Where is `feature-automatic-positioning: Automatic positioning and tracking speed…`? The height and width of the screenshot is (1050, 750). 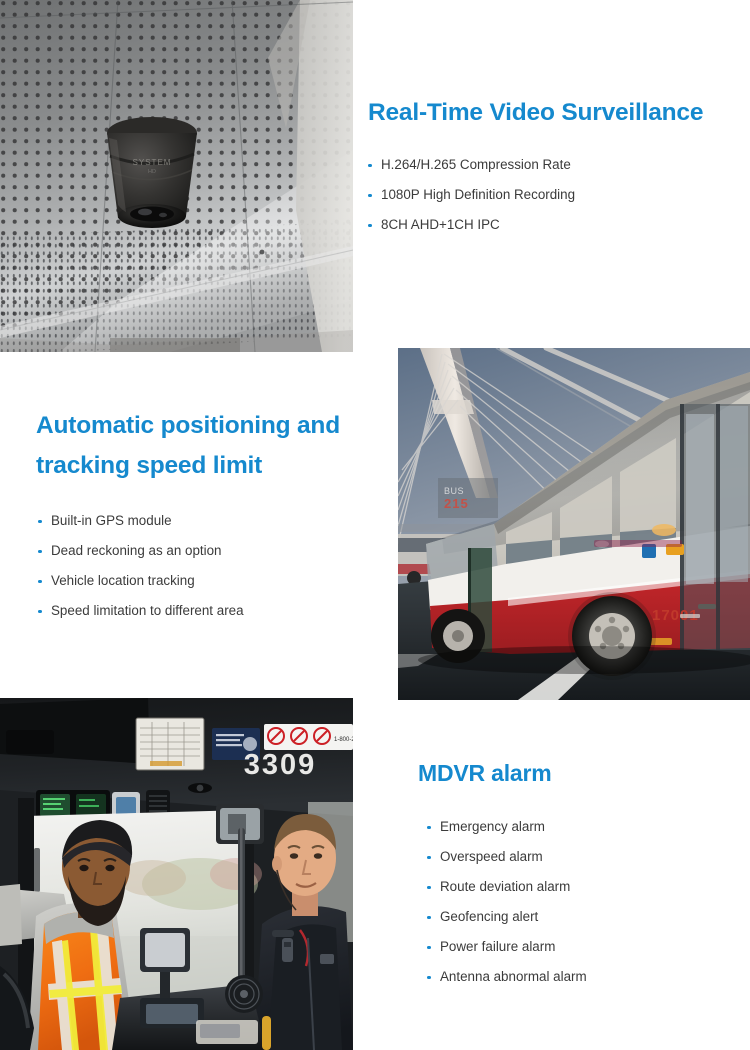
feature-automatic-positioning: Automatic positioning and tracking speed… is located at coordinates (211, 516).